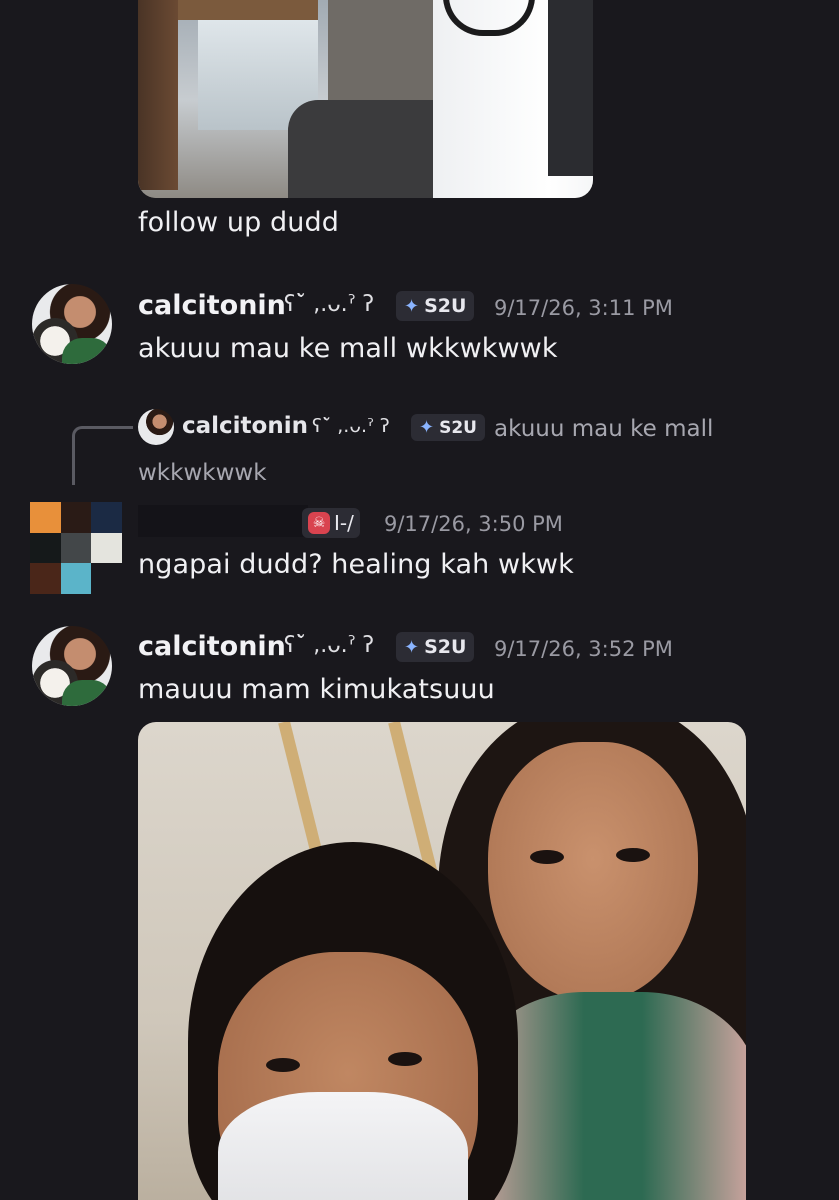 The image size is (839, 1200). What do you see at coordinates (348, 348) in the screenshot?
I see `message-text: akuuu mau ke mall wkkwkwwk` at bounding box center [348, 348].